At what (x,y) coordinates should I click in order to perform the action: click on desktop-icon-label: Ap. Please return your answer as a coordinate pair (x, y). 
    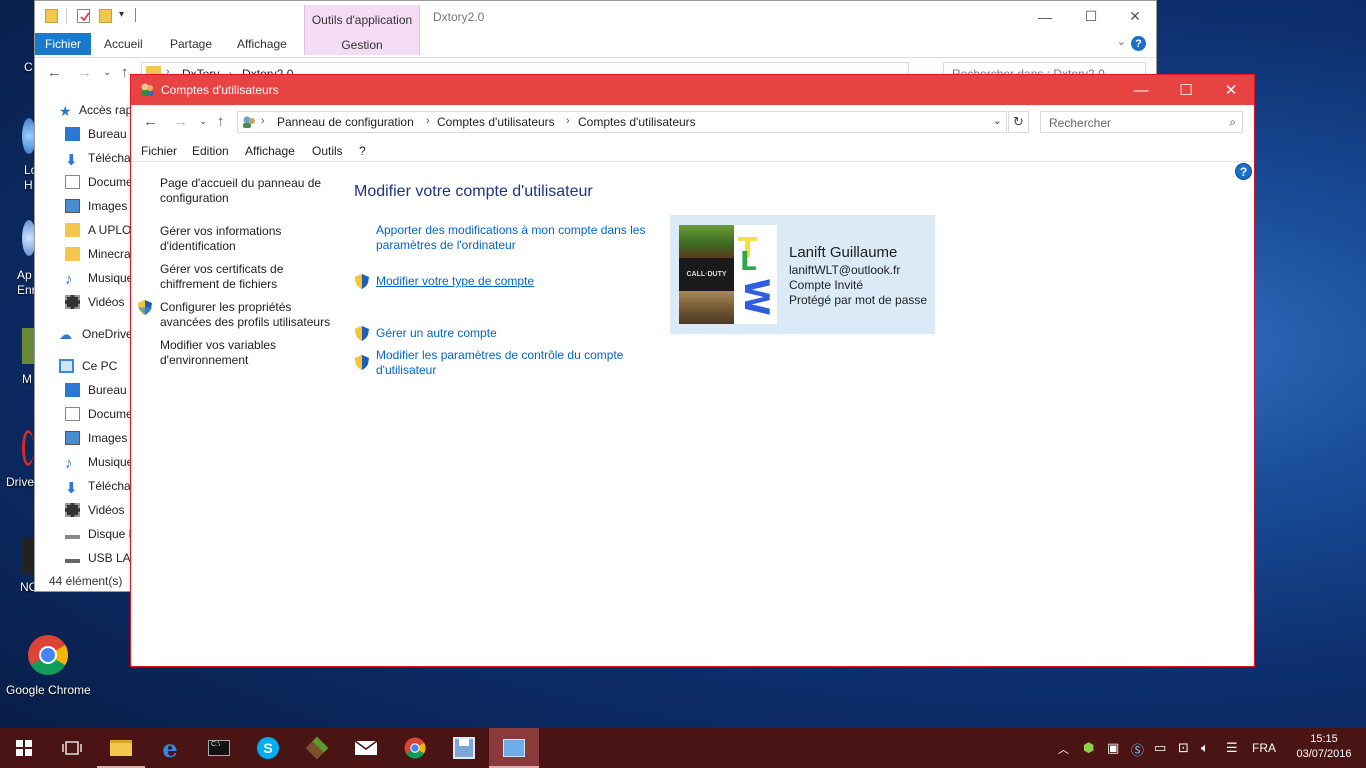
    Looking at the image, I should click on (24, 275).